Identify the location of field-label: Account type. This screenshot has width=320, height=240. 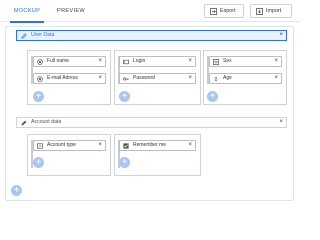
(61, 145).